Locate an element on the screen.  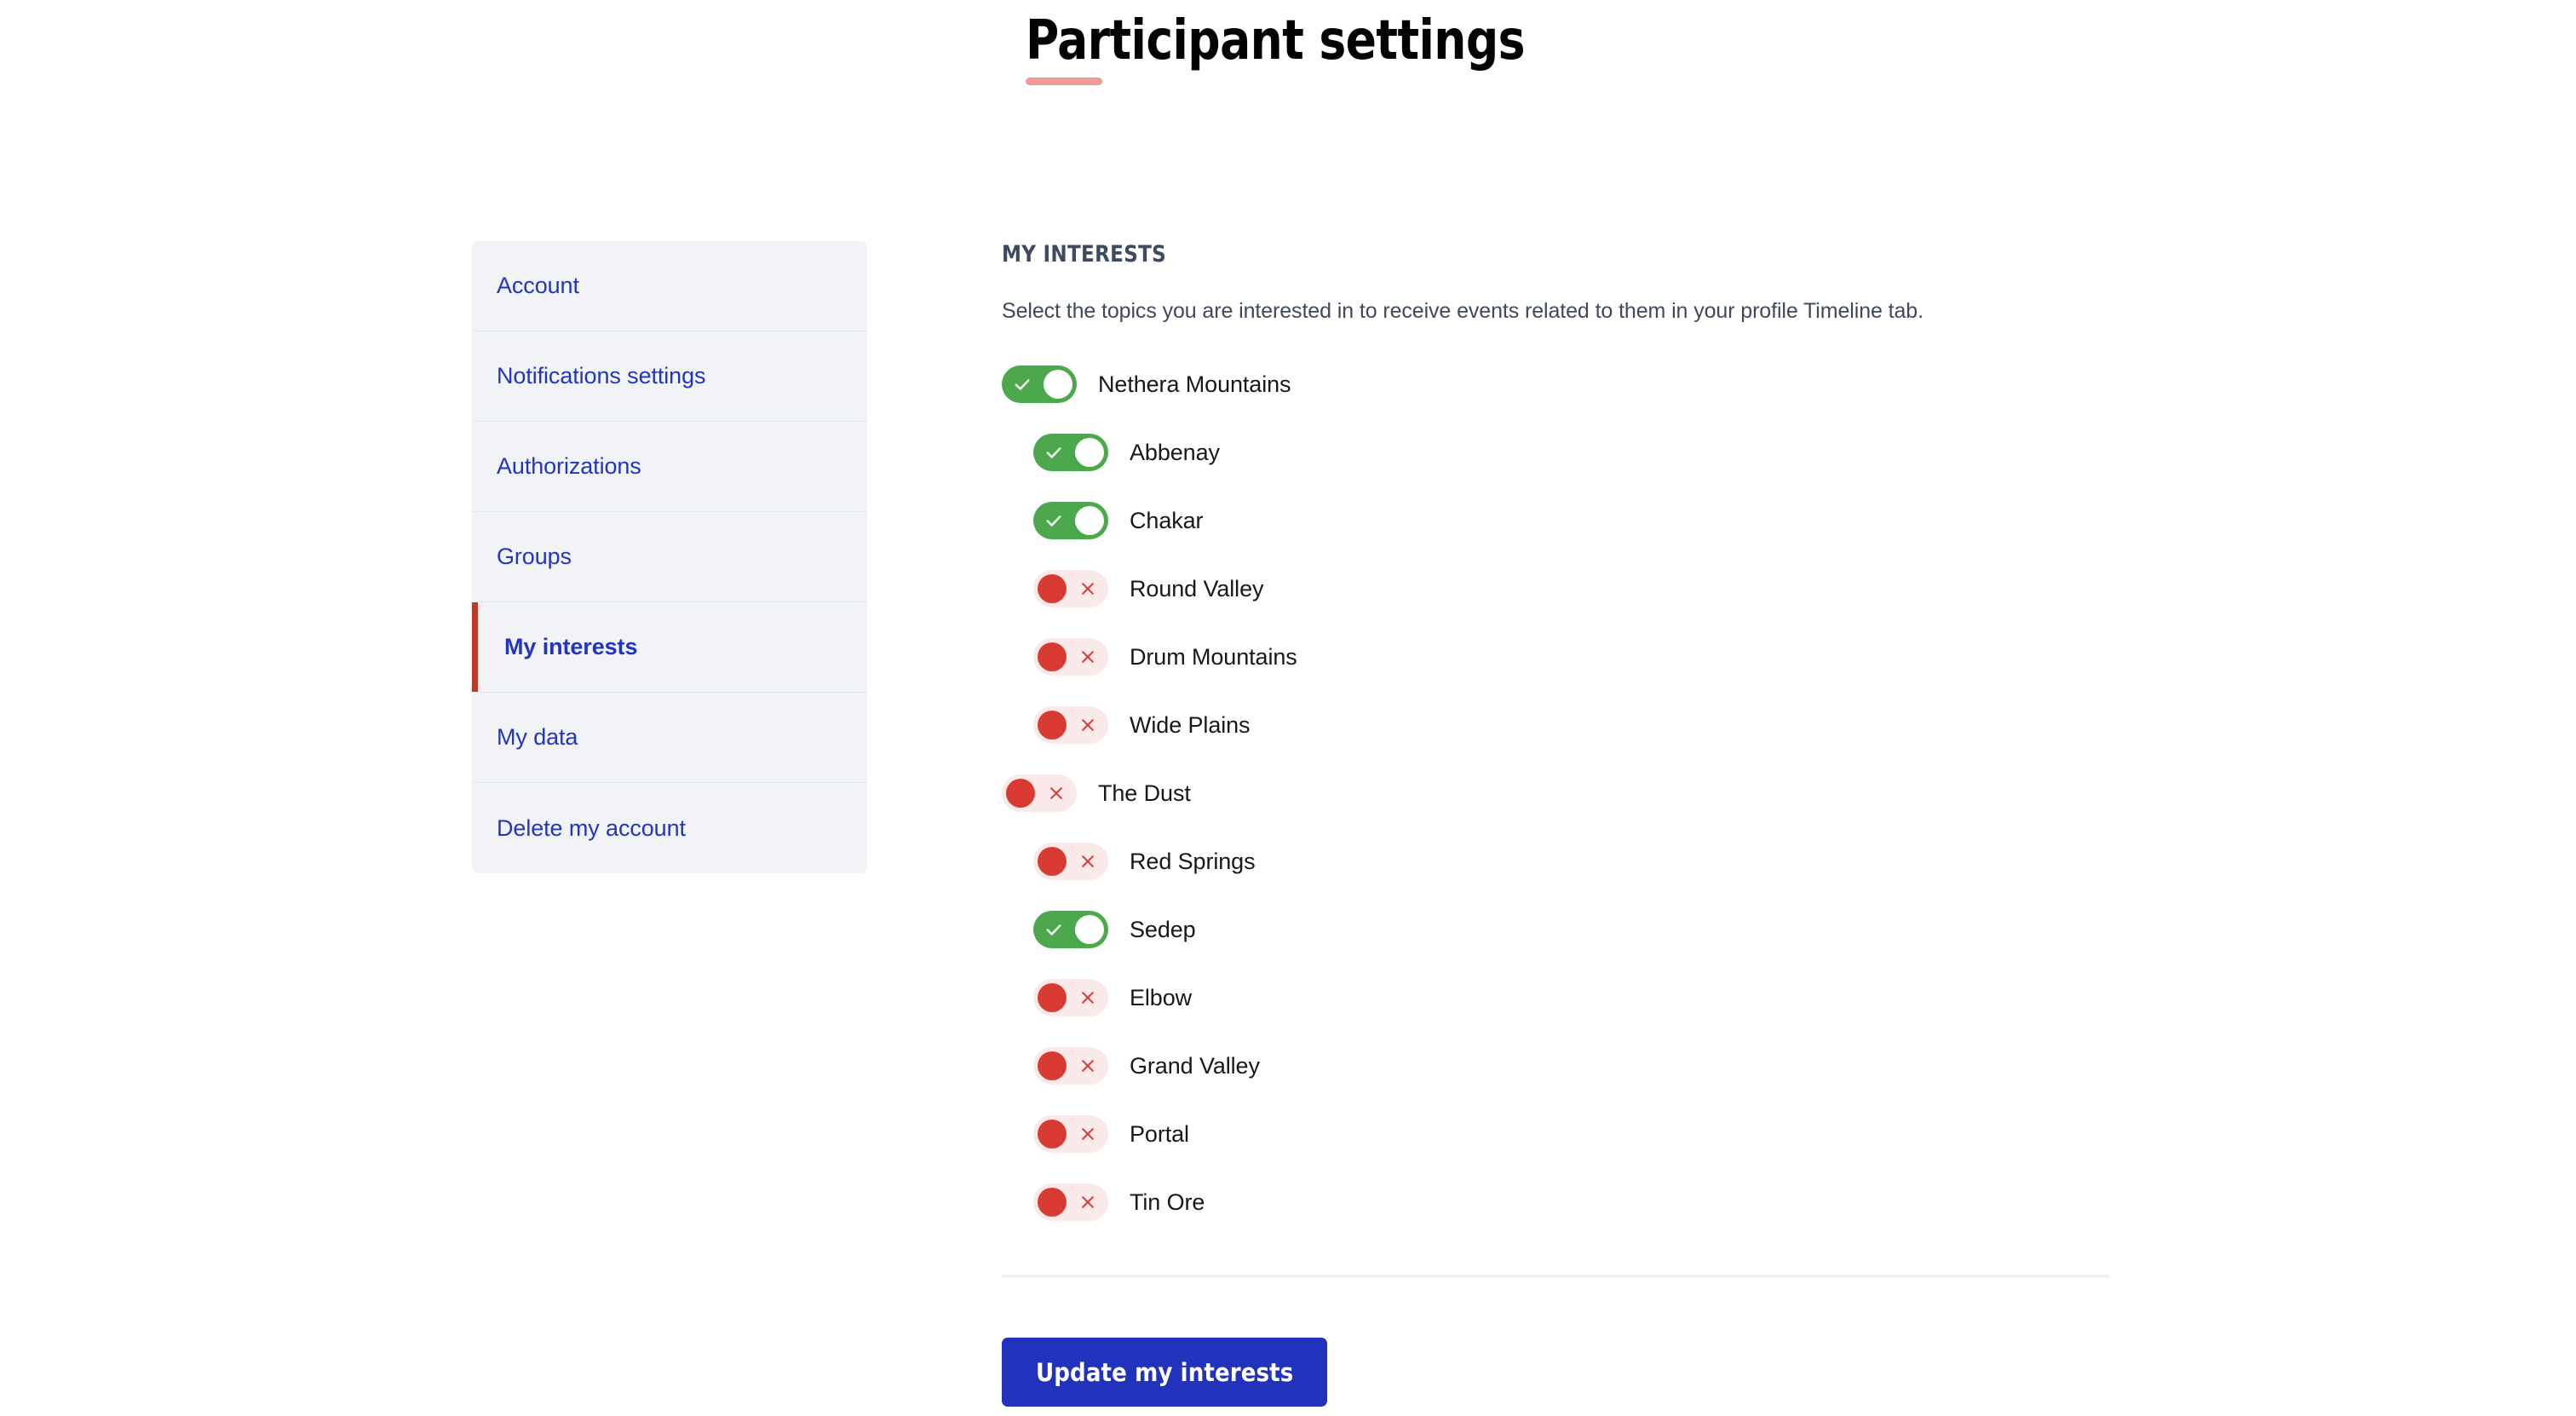
interest-label: Elbow is located at coordinates (1162, 997).